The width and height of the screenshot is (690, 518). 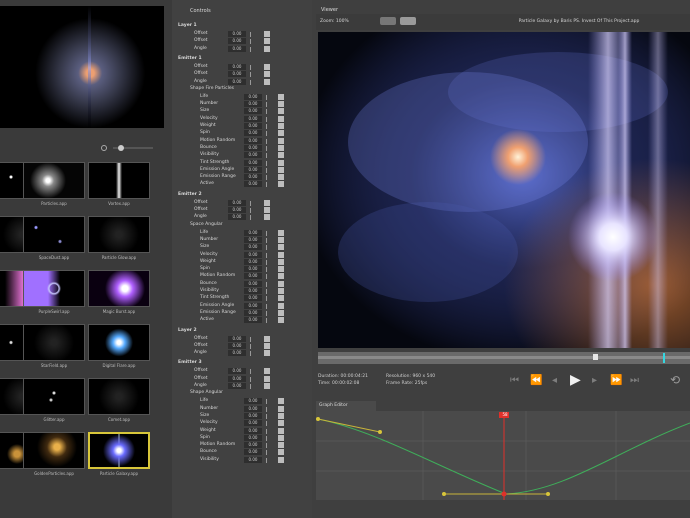 I want to click on step-back-icon: ⏪, so click(x=536, y=380).